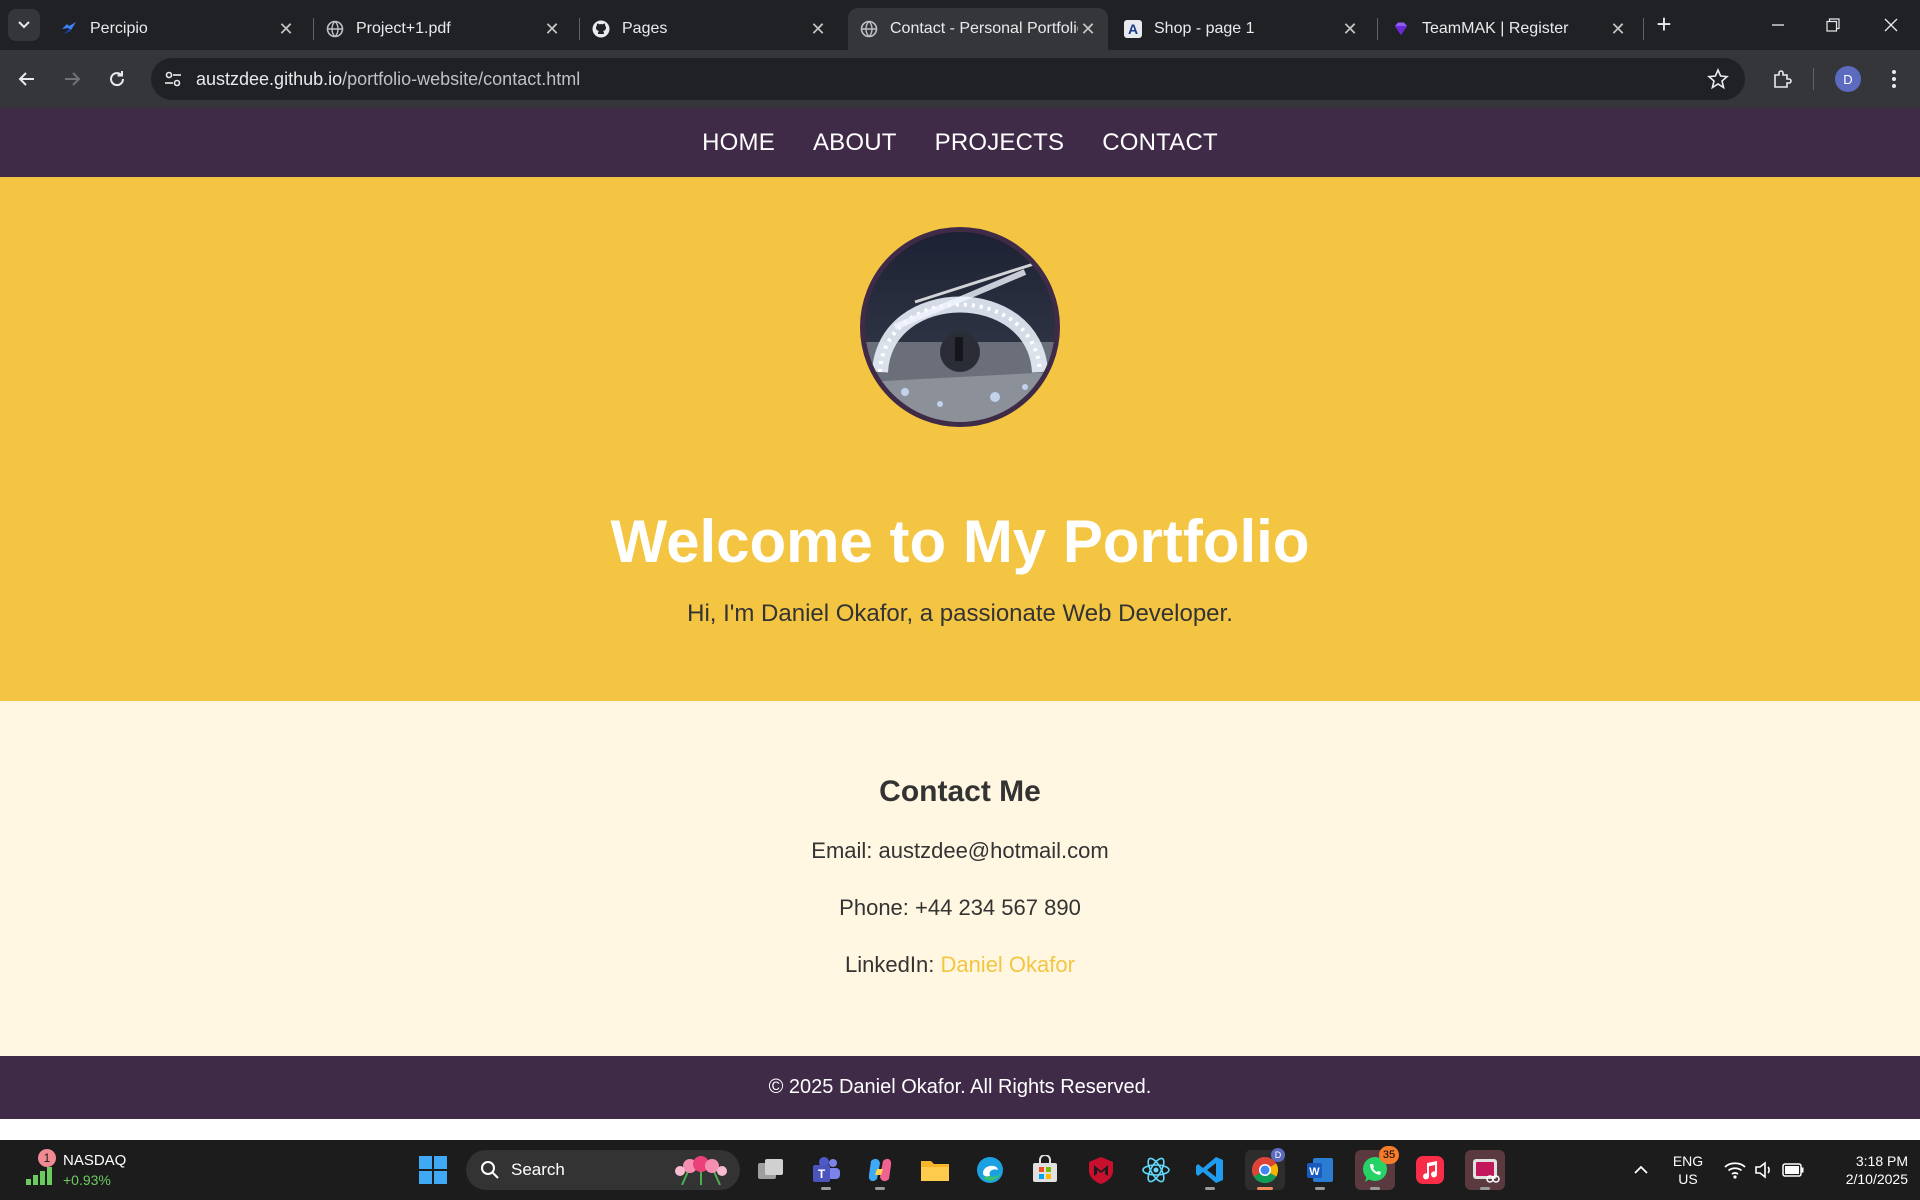 The width and height of the screenshot is (1920, 1200). Describe the element at coordinates (998, 907) in the screenshot. I see `phone-value: +44 234 567 890` at that location.